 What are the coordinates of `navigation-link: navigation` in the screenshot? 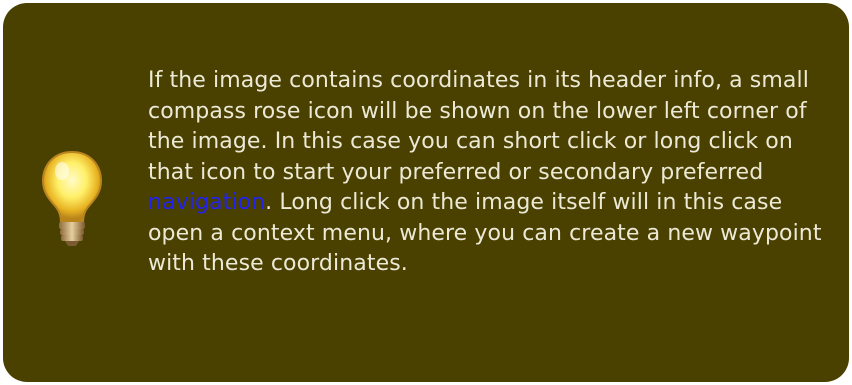 It's located at (206, 202).